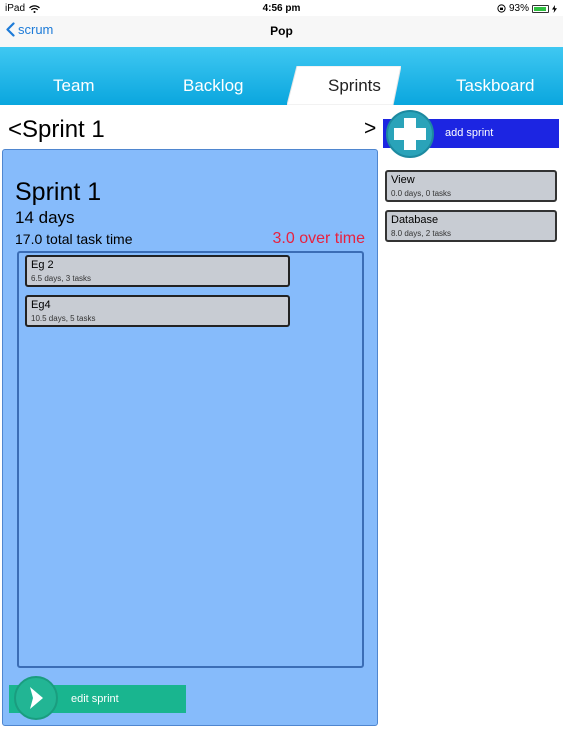  I want to click on status-right: 93%, so click(527, 8).